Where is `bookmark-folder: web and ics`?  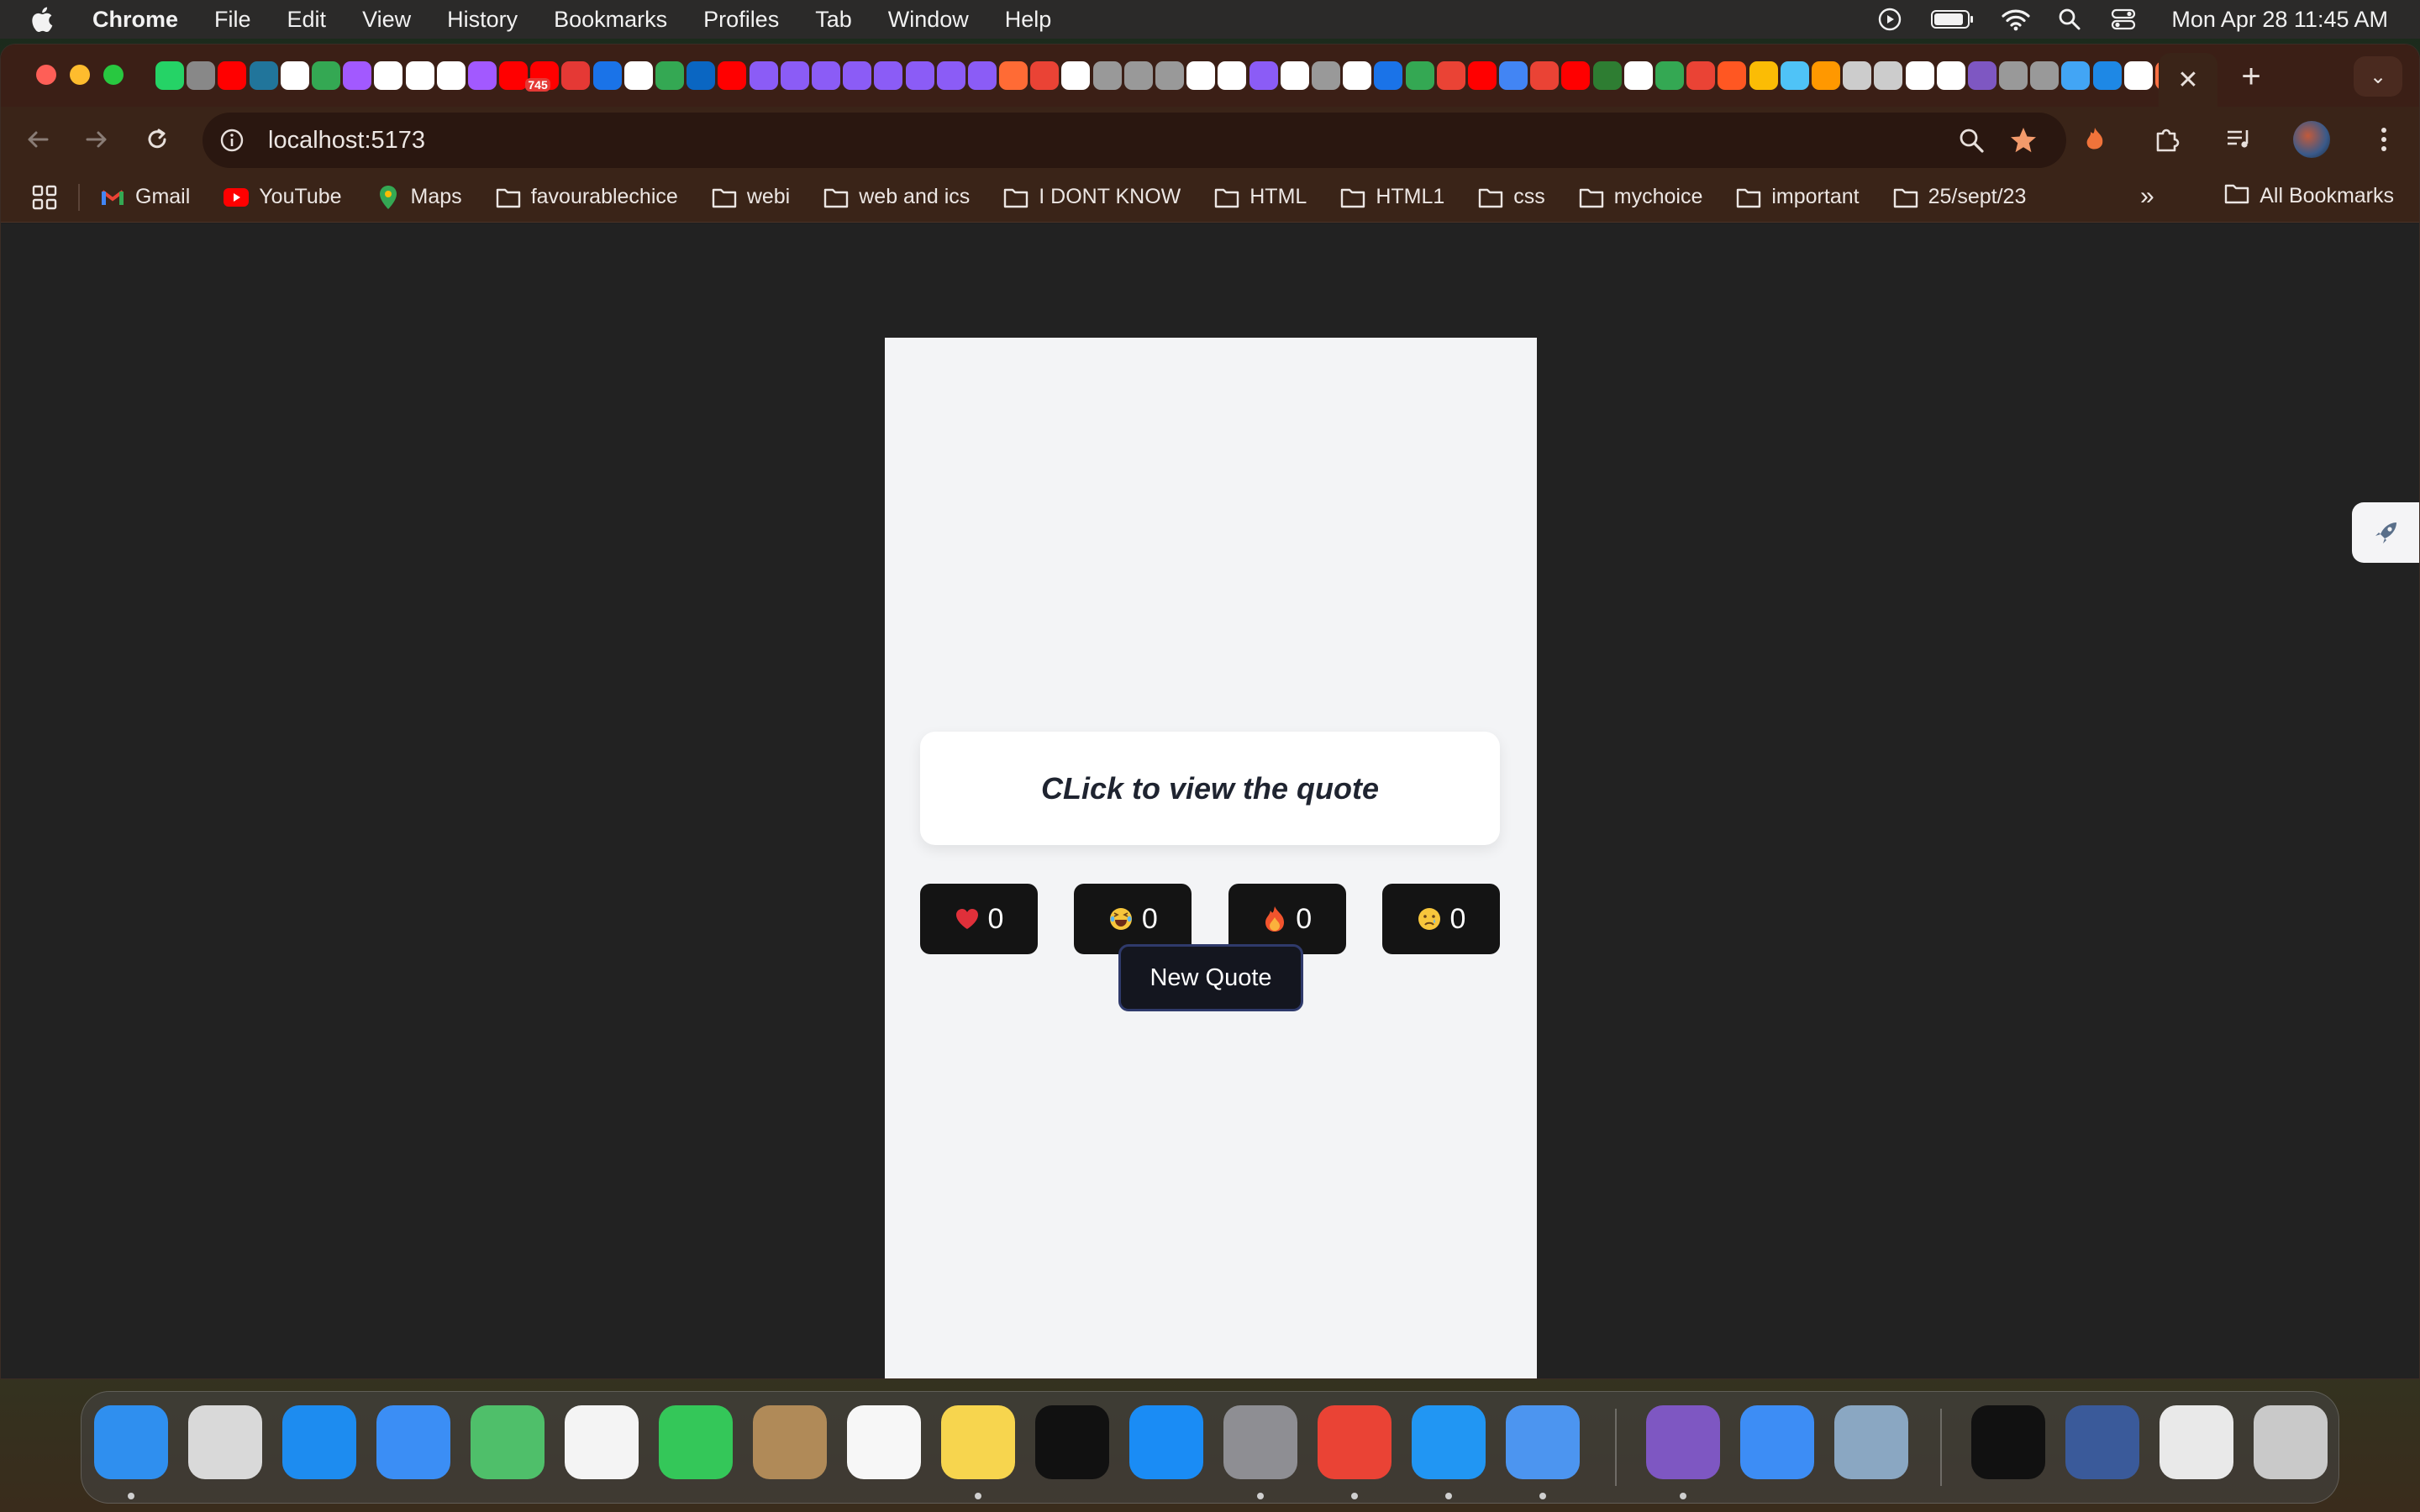 bookmark-folder: web and ics is located at coordinates (897, 197).